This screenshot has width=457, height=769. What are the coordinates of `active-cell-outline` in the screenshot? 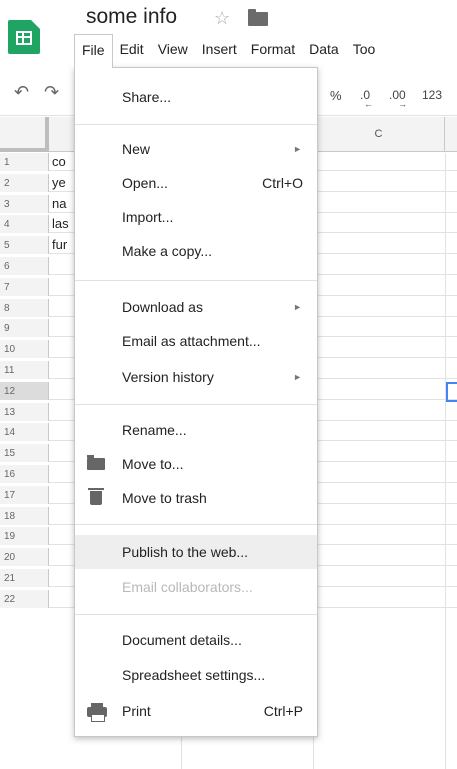 It's located at (451, 391).